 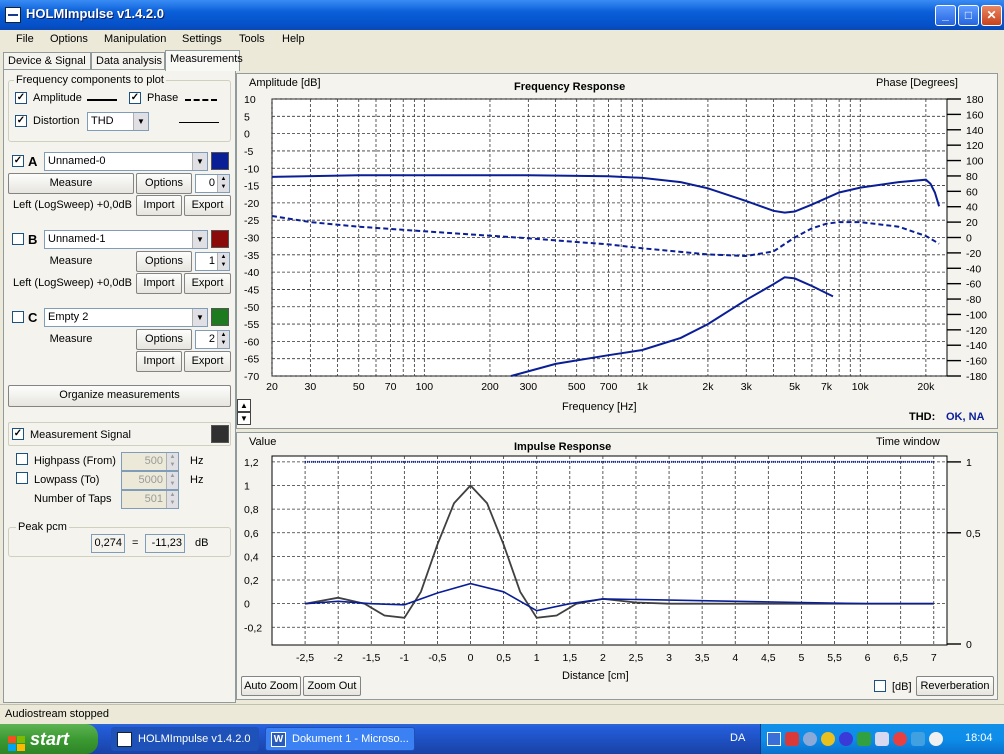 I want to click on system-tray: 18:04, so click(x=882, y=739).